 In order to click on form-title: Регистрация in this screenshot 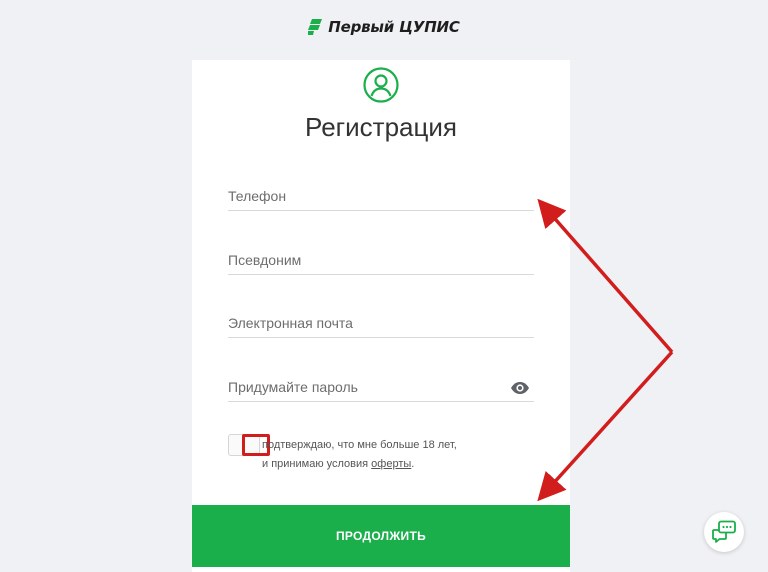, I will do `click(381, 127)`.